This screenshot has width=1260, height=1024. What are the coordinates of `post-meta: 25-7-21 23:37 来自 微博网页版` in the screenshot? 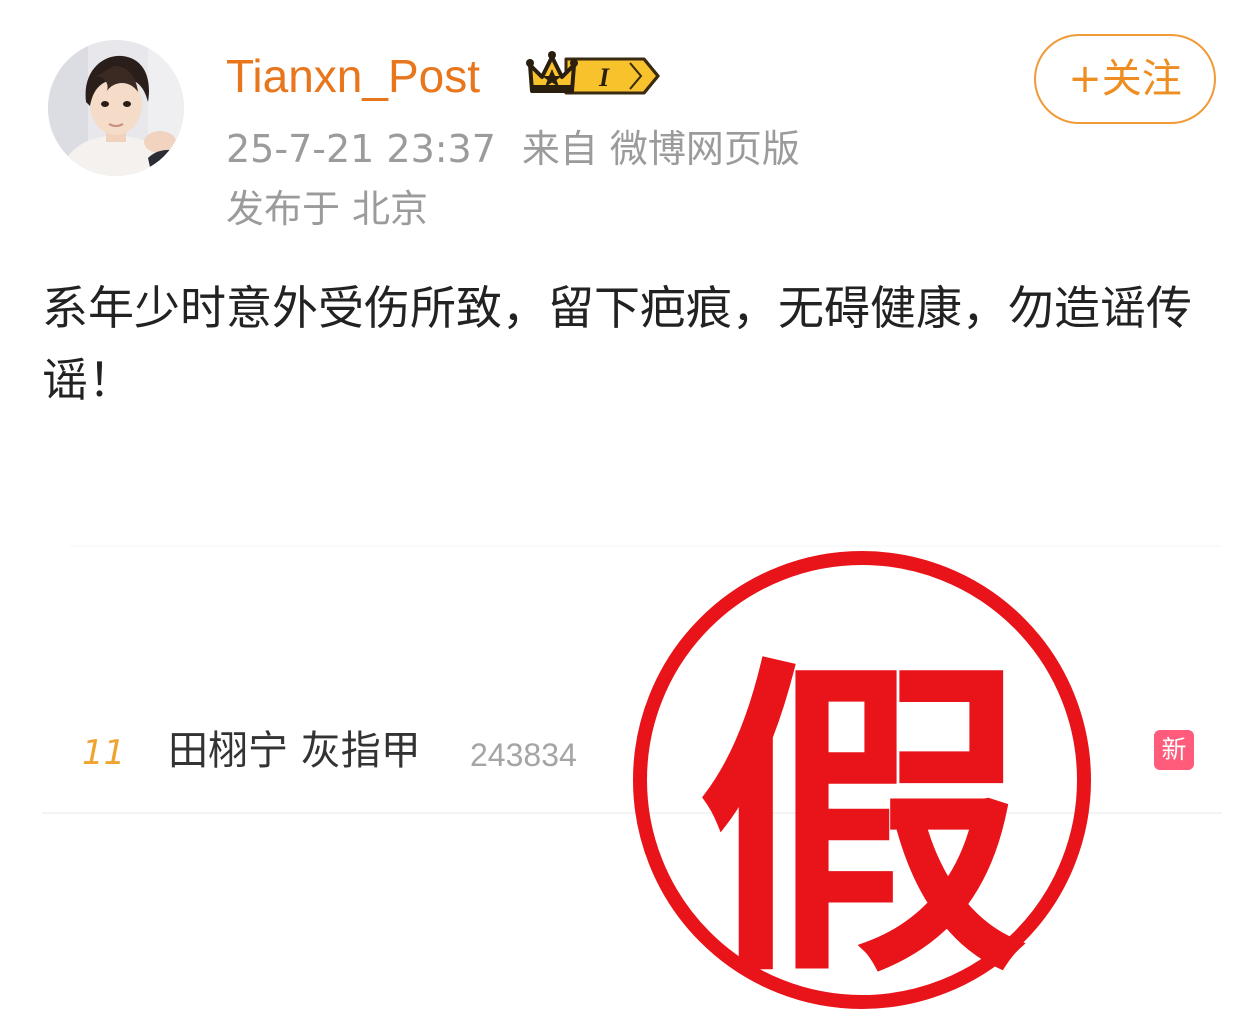 It's located at (513, 149).